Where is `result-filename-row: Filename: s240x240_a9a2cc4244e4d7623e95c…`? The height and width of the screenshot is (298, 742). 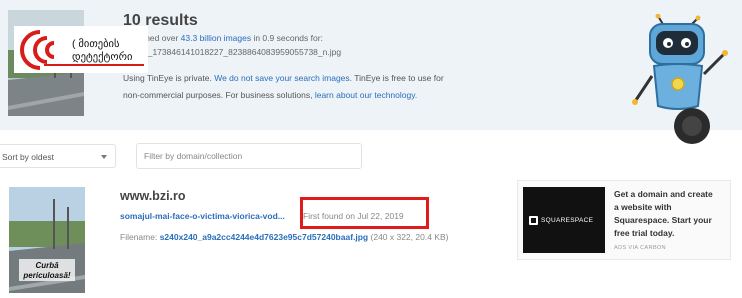
result-filename-row: Filename: s240x240_a9a2cc4244e4d7623e95c… is located at coordinates (284, 237).